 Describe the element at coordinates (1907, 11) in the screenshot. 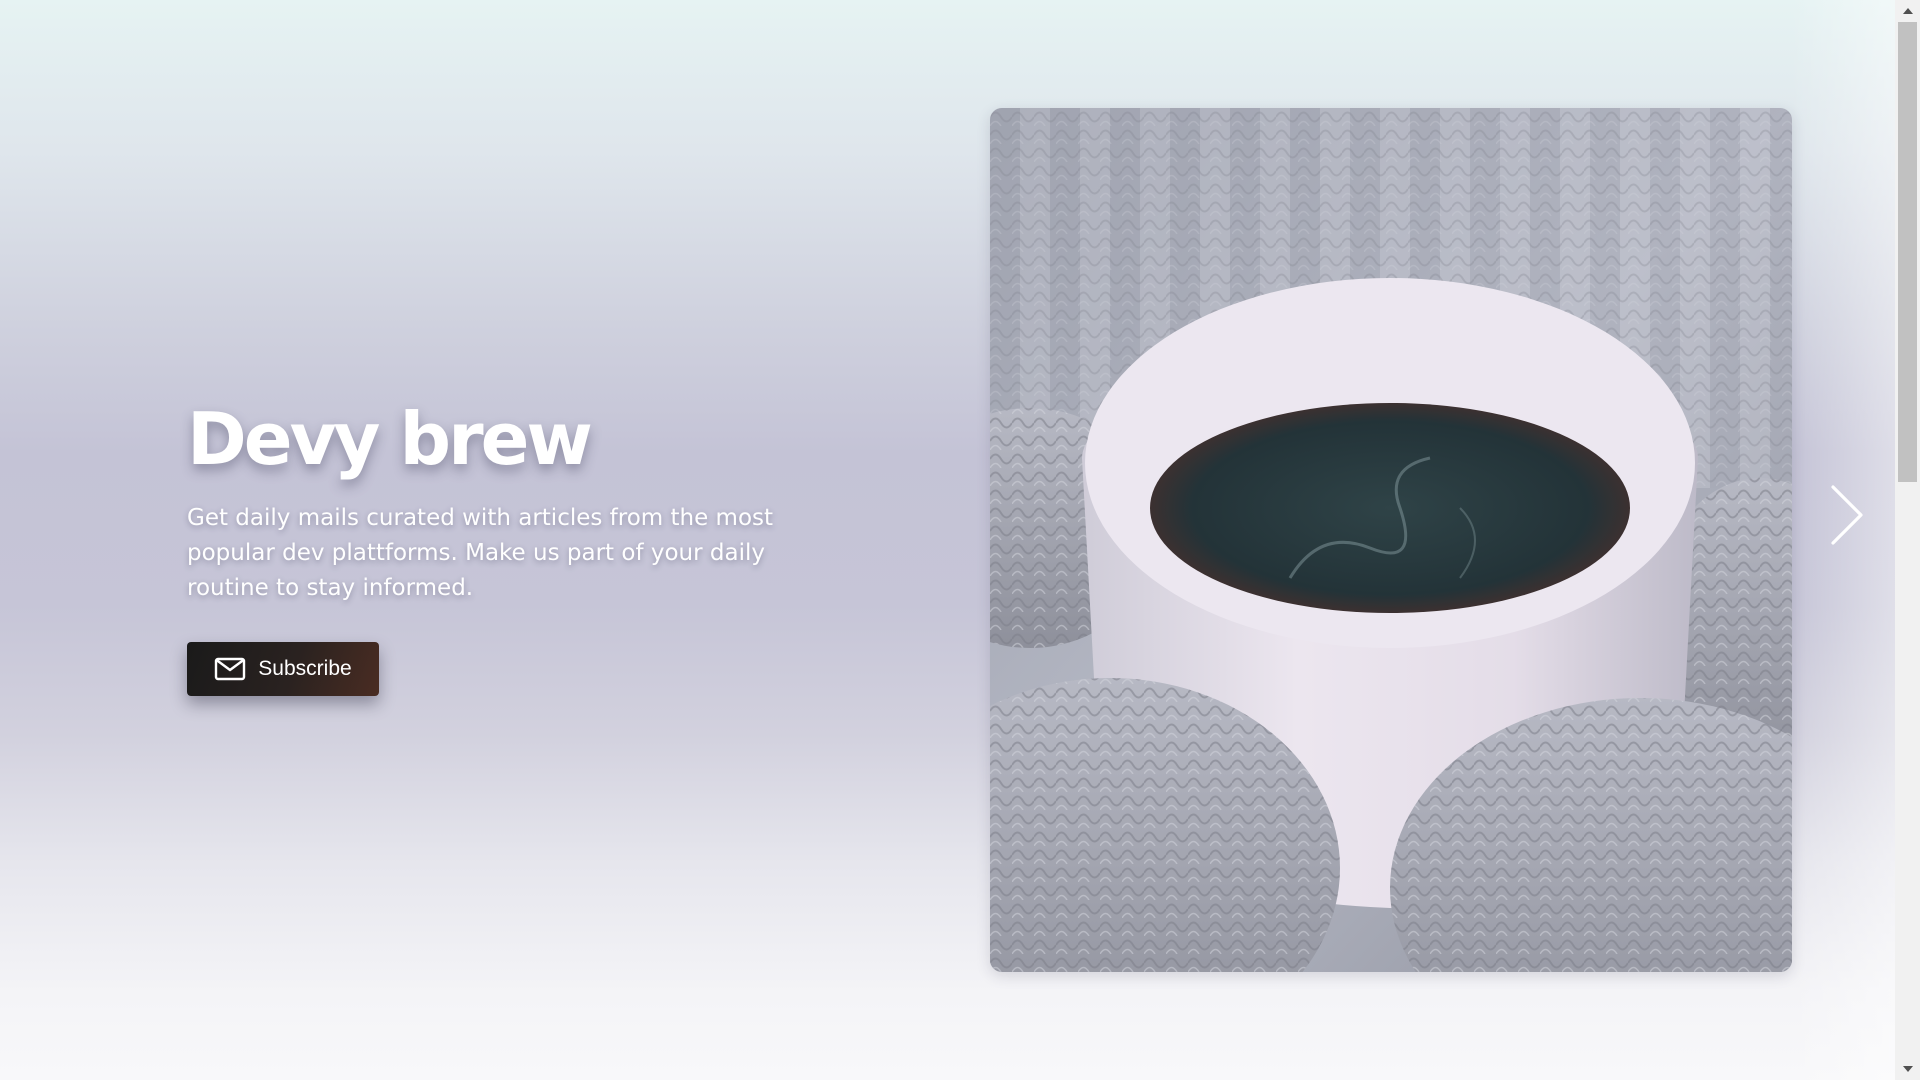

I see `scroll-up-arrow-icon` at that location.